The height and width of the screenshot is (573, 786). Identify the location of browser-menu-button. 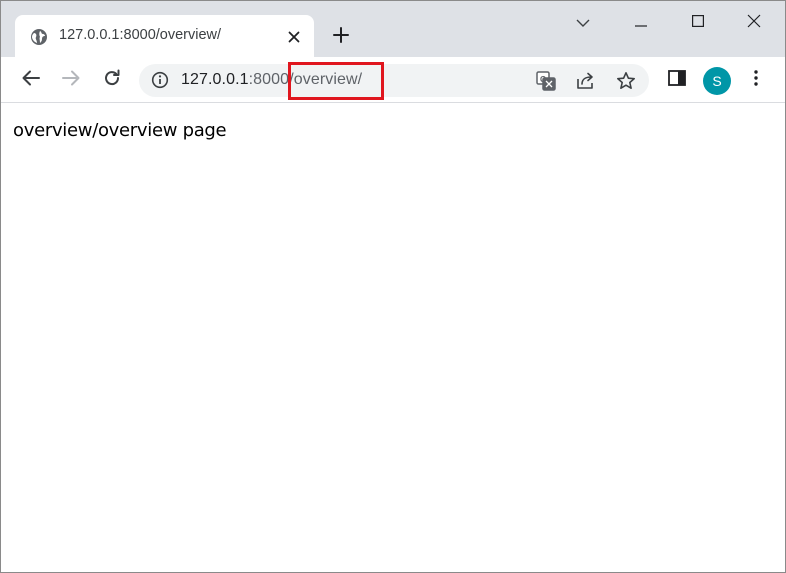
(756, 80).